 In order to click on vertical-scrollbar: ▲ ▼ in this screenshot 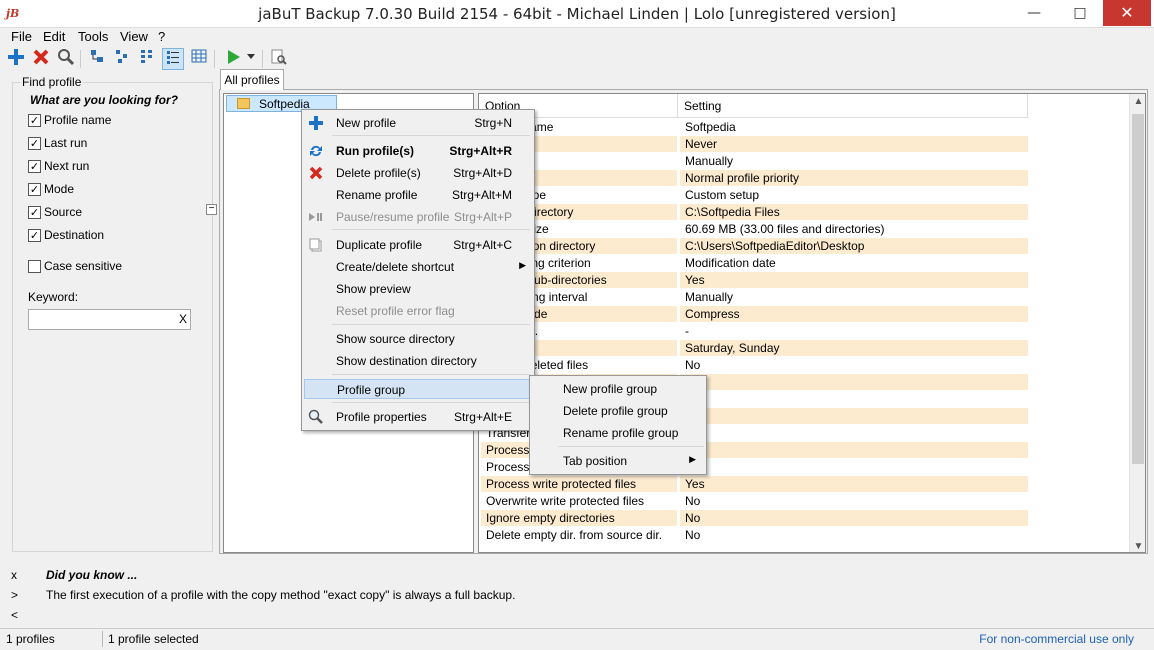, I will do `click(1137, 323)`.